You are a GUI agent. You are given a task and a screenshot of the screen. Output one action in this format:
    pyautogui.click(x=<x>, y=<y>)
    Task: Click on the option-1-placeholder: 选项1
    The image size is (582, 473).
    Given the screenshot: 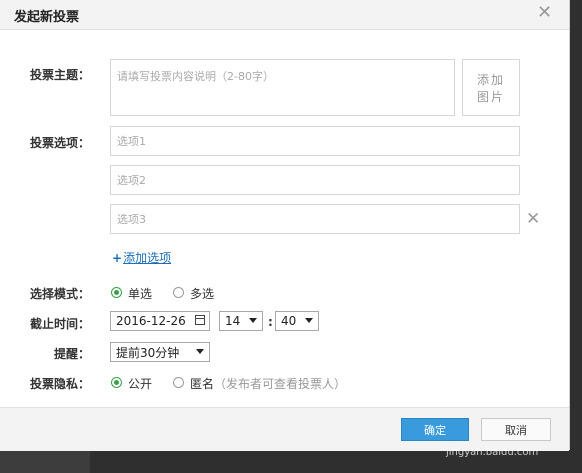 What is the action you would take?
    pyautogui.click(x=131, y=141)
    